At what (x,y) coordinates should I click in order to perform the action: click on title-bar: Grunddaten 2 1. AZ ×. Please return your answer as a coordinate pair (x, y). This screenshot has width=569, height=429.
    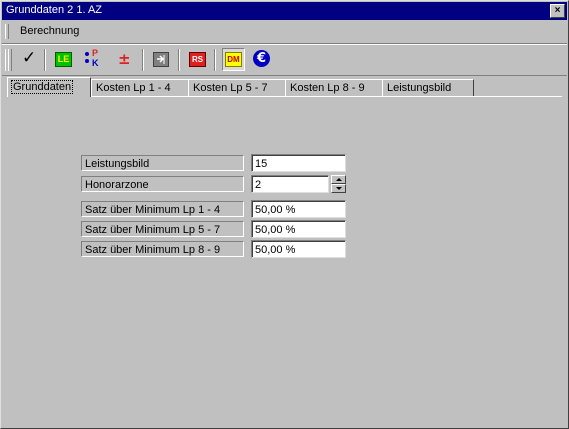
    Looking at the image, I should click on (284, 11).